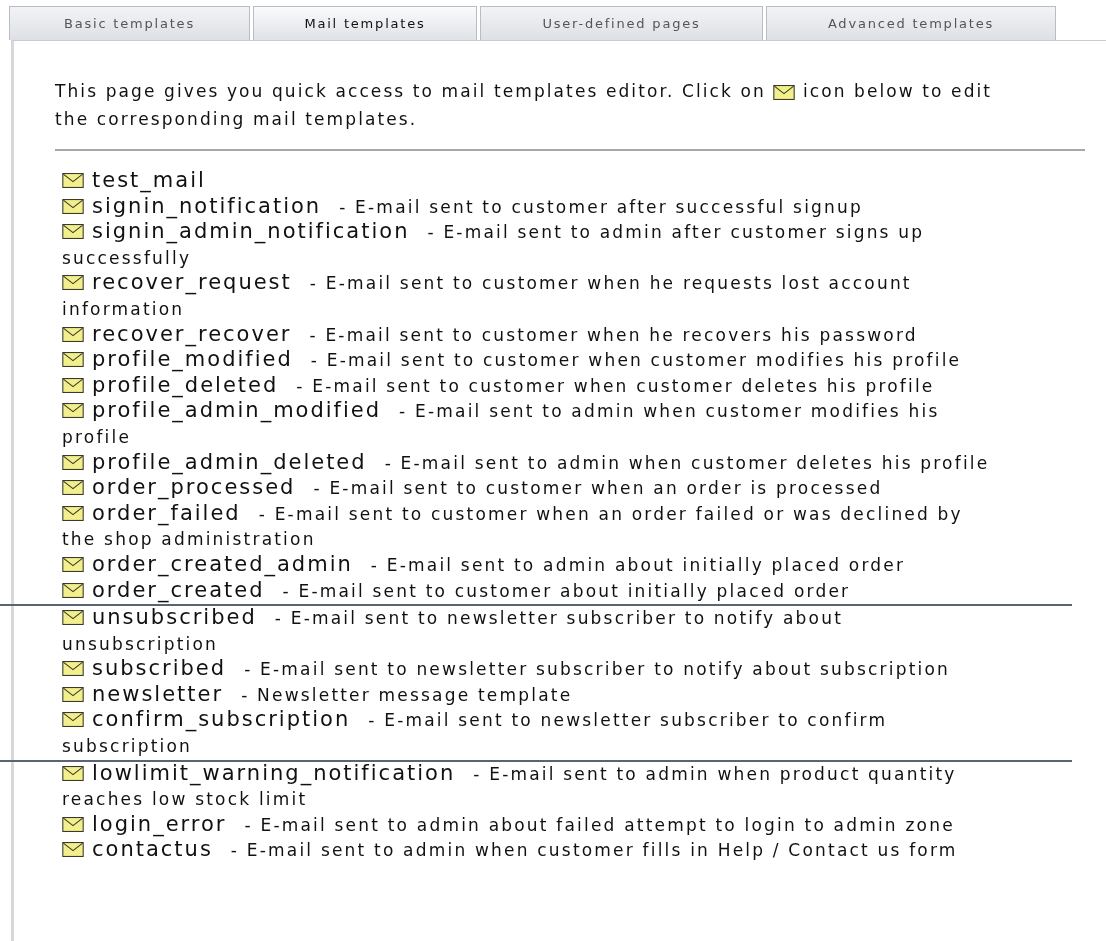 The image size is (1106, 941). Describe the element at coordinates (715, 773) in the screenshot. I see `template-description: - E-mail sent to admin when product quantity` at that location.